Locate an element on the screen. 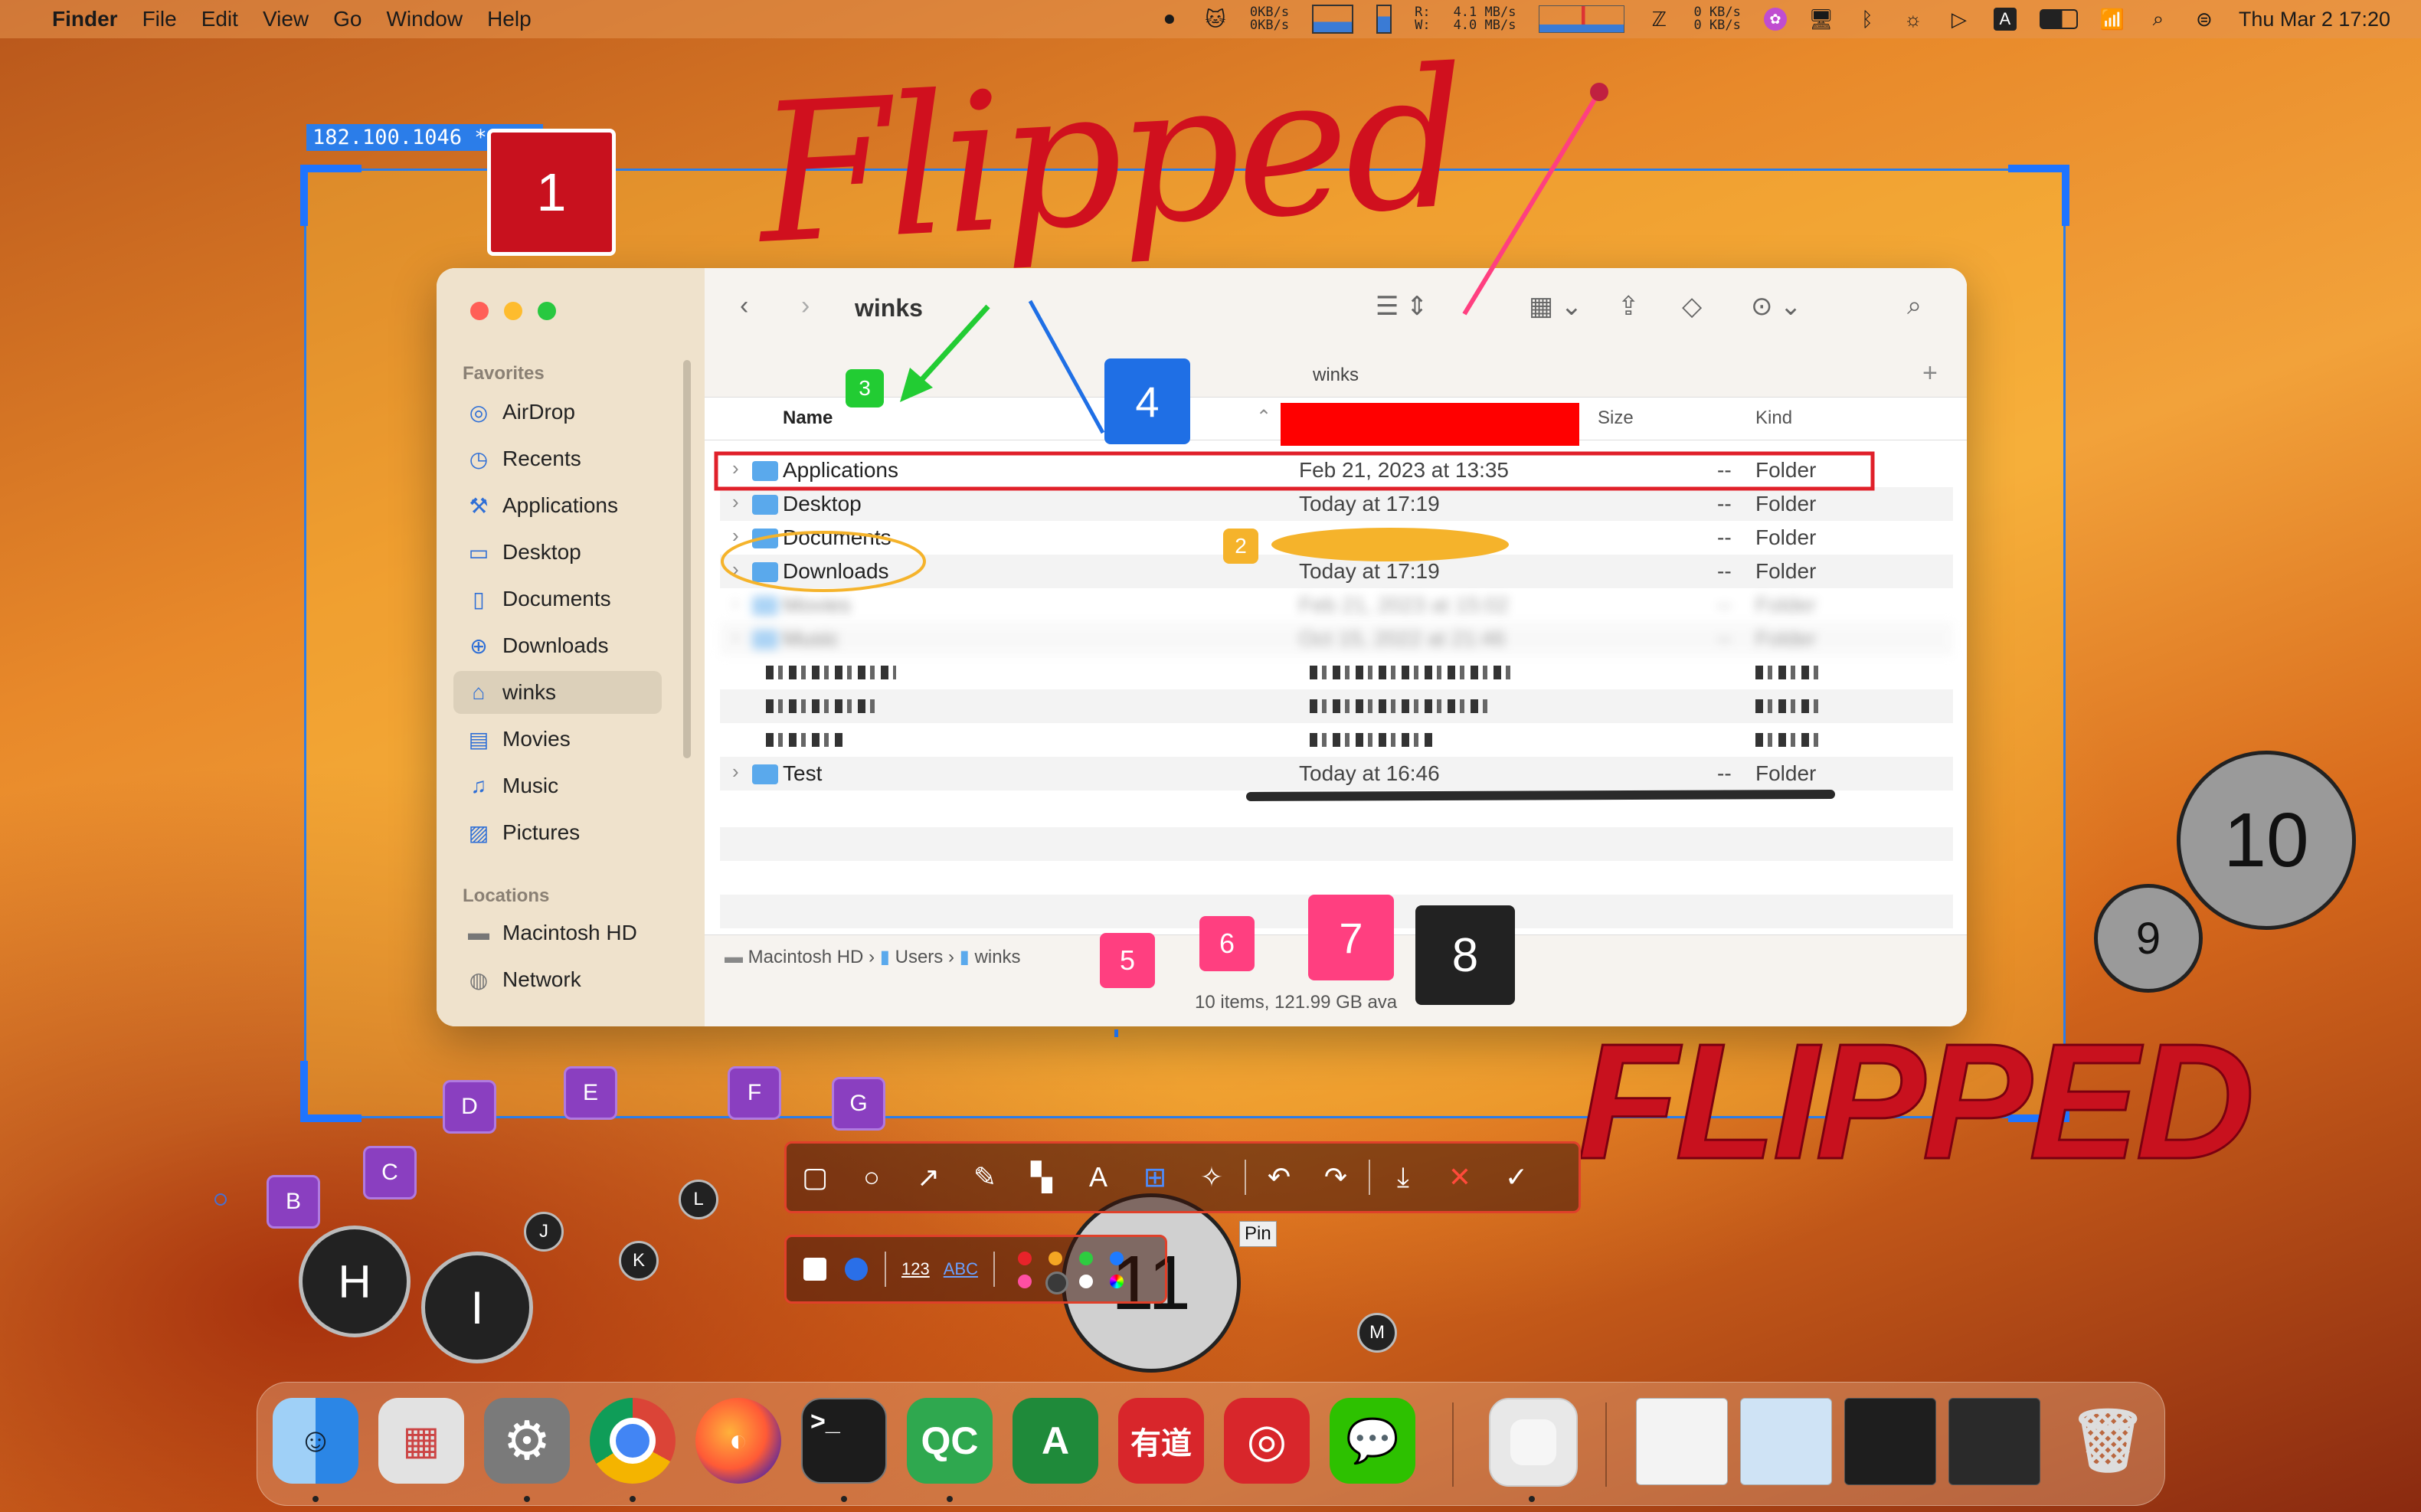 Image resolution: width=2421 pixels, height=1512 pixels. annotation-letter-h: H is located at coordinates (355, 1281).